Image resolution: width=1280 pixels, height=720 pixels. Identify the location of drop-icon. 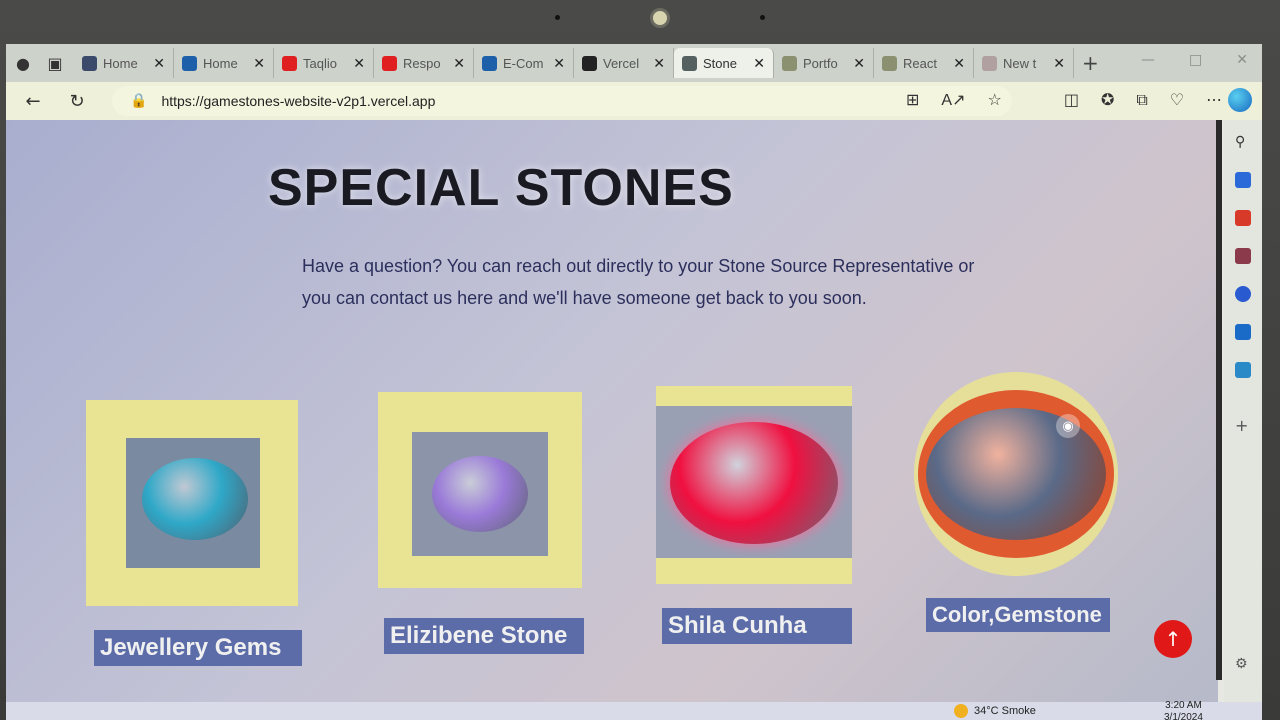
(1243, 370).